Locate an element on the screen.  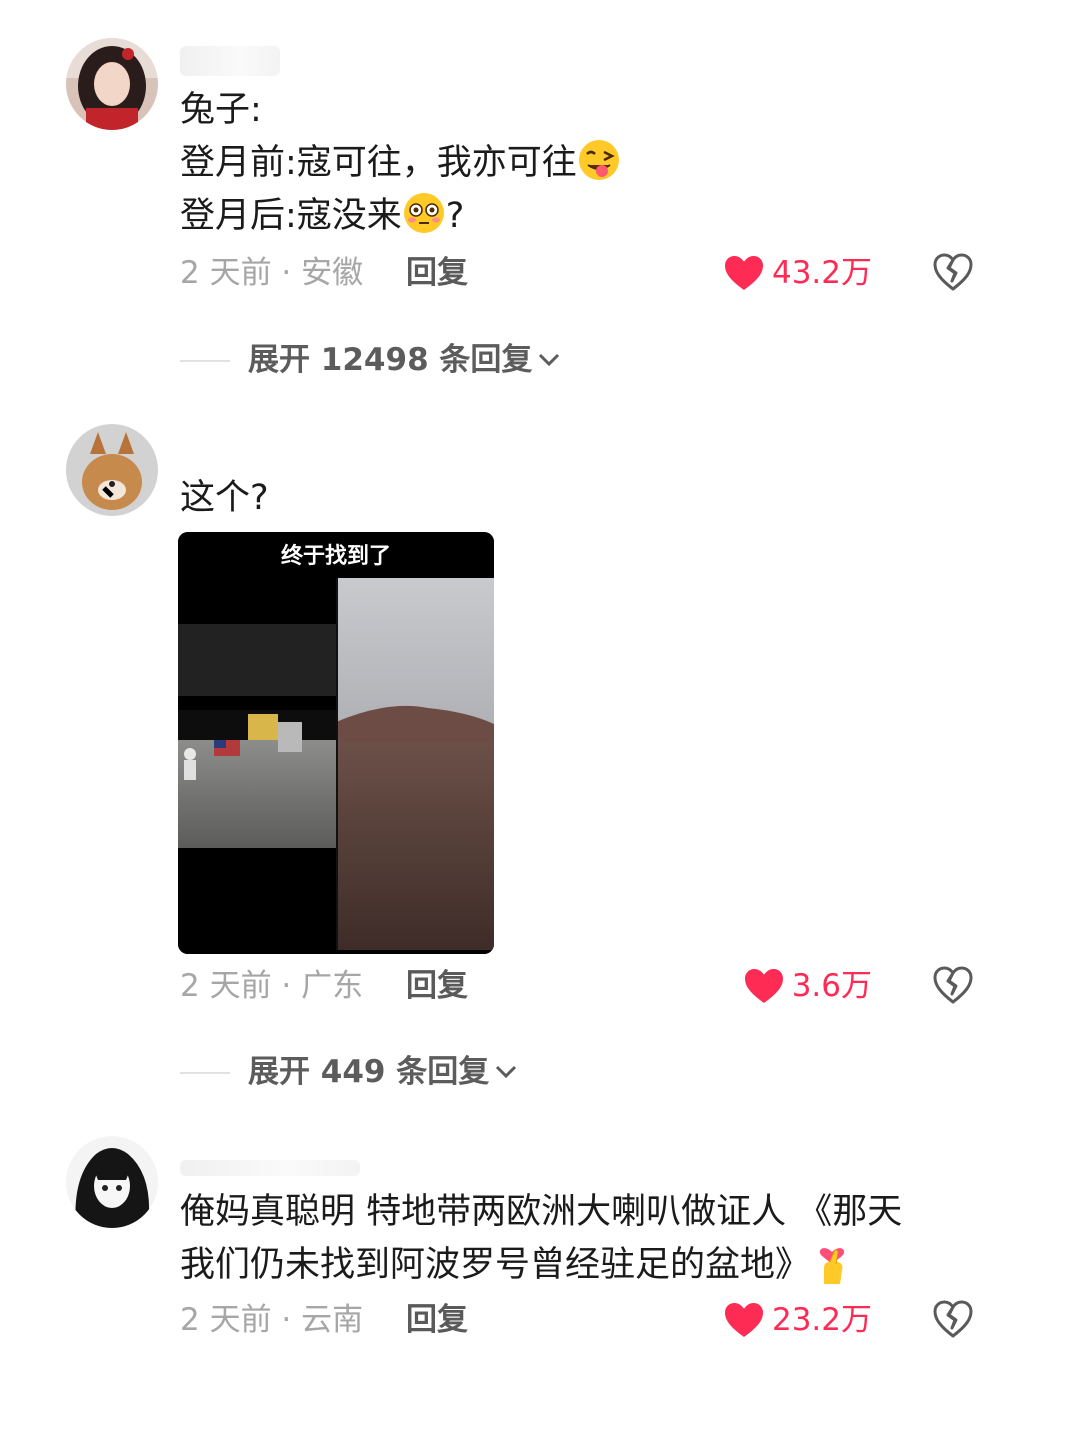
comment-line: 我们仍未找到阿波罗号曾经驻足的盆地》 is located at coordinates (495, 1265).